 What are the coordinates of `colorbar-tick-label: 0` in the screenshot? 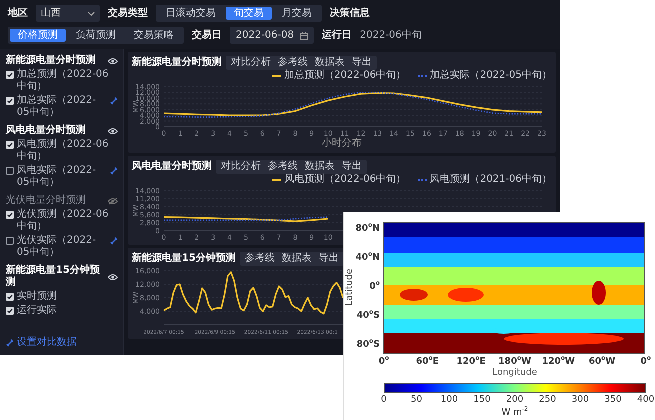 It's located at (384, 400).